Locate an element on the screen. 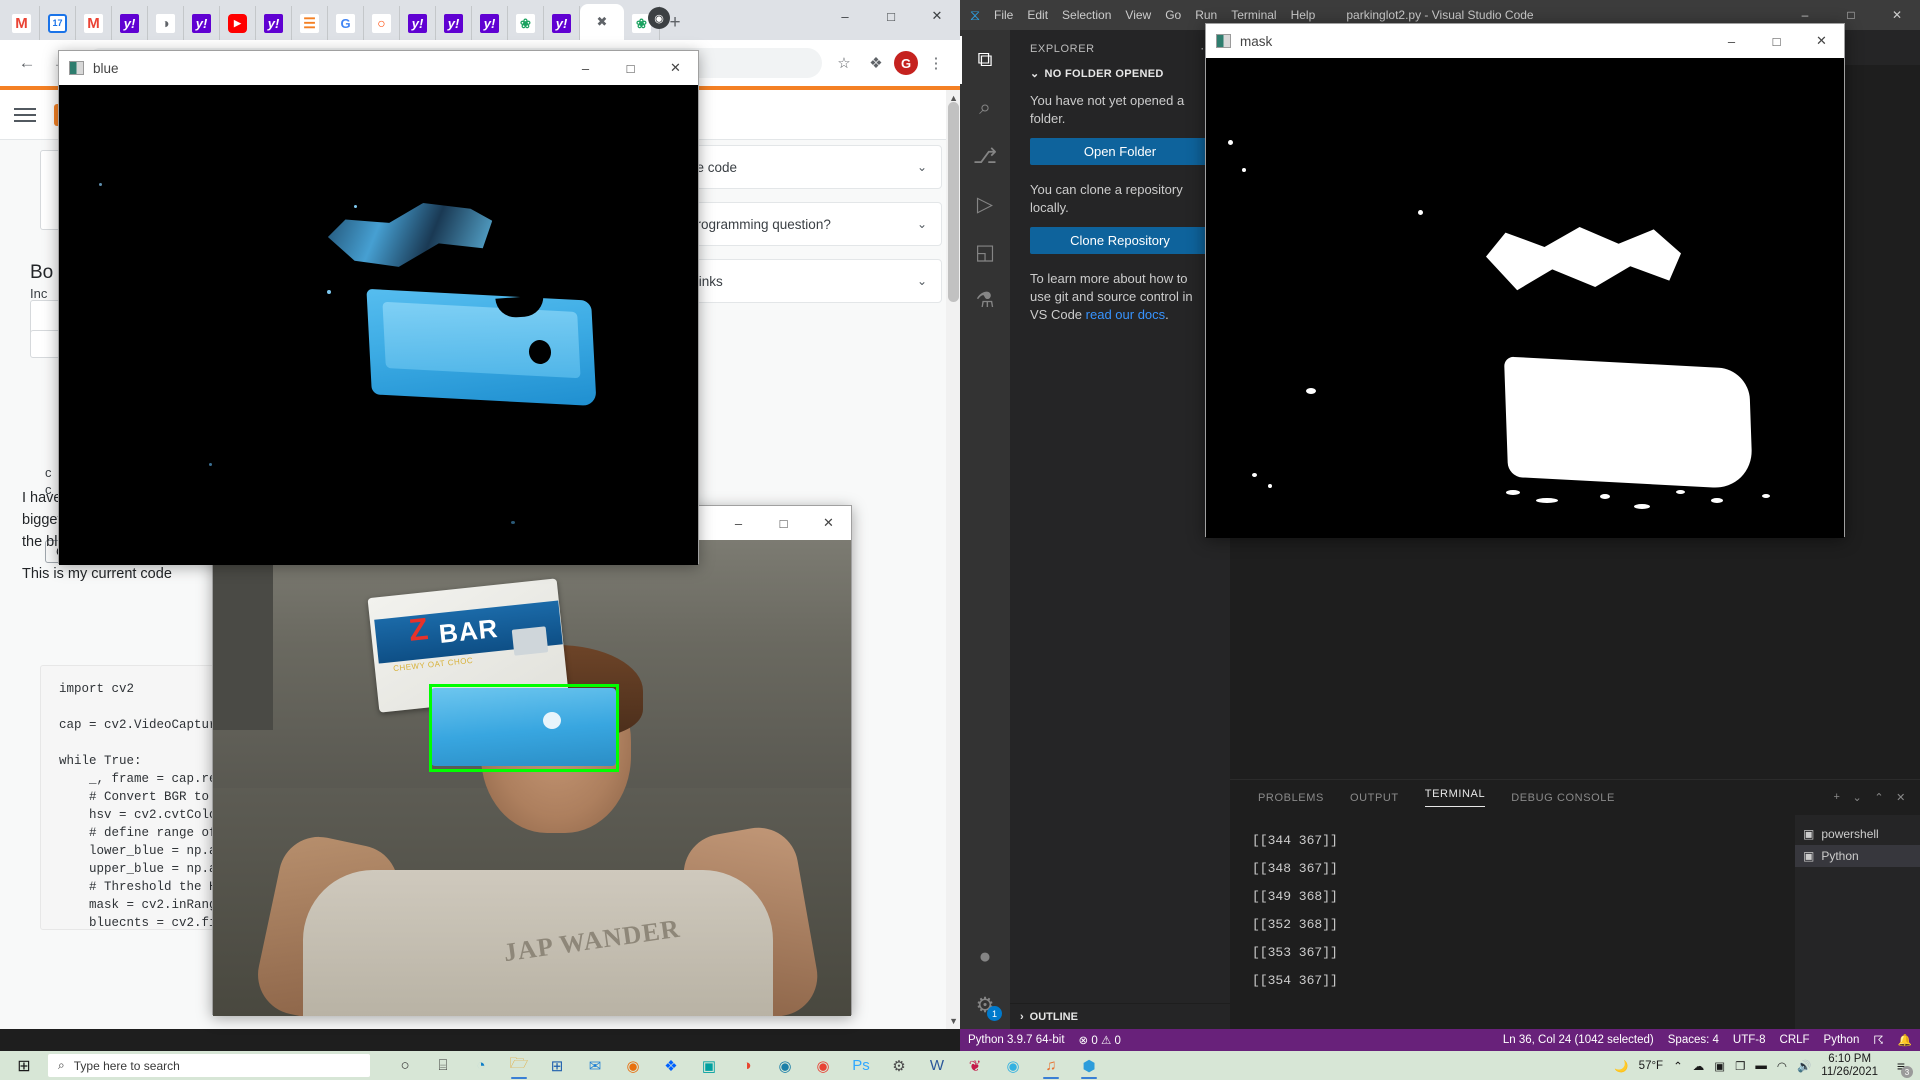 The image size is (1920, 1080). taskbar-search-input: ⌕ Type here to search is located at coordinates (209, 1065).